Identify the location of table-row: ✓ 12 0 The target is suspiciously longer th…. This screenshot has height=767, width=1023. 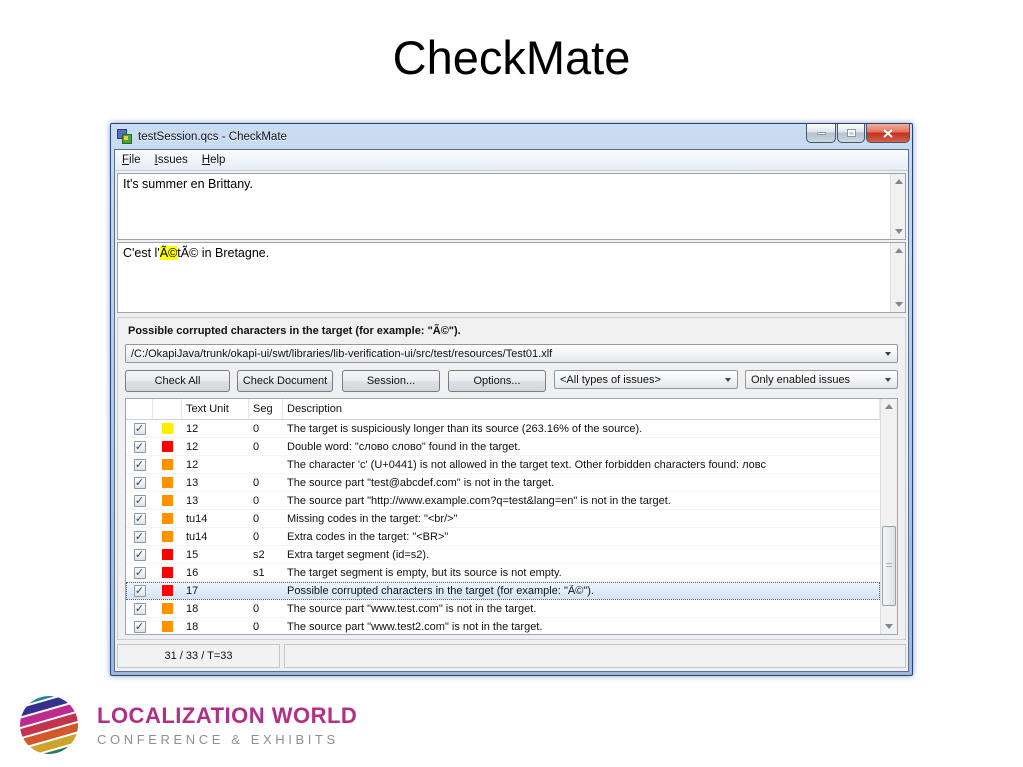
(503, 429).